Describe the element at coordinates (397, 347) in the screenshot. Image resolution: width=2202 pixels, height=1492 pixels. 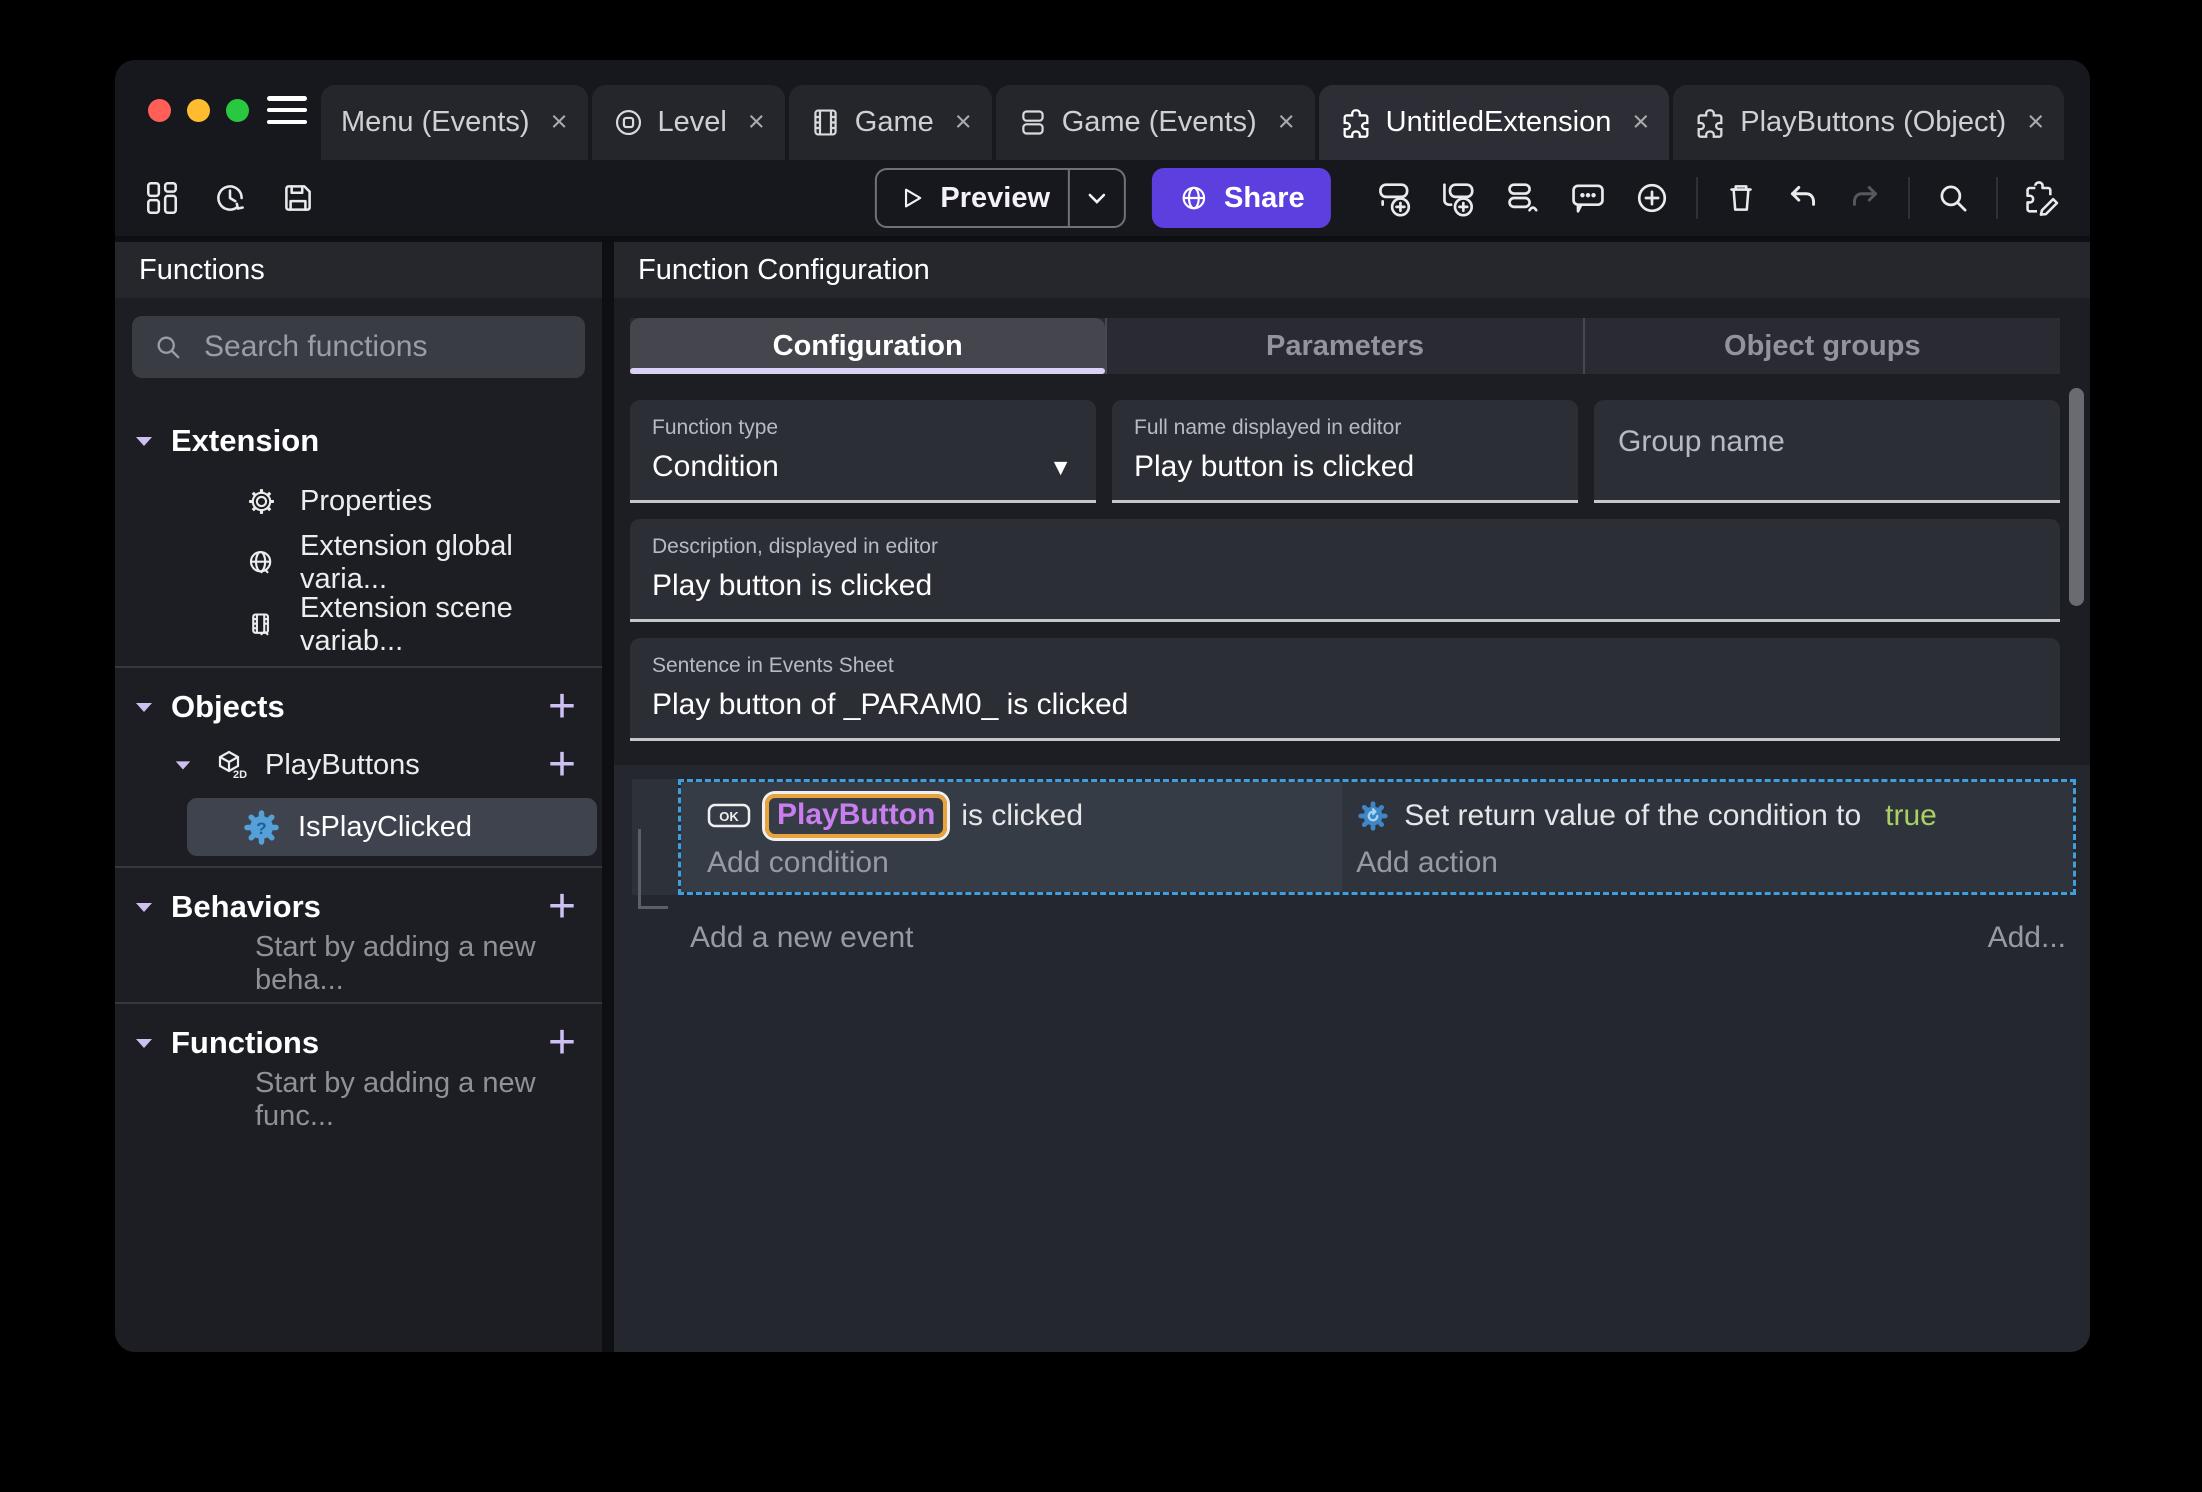
I see `search-input` at that location.